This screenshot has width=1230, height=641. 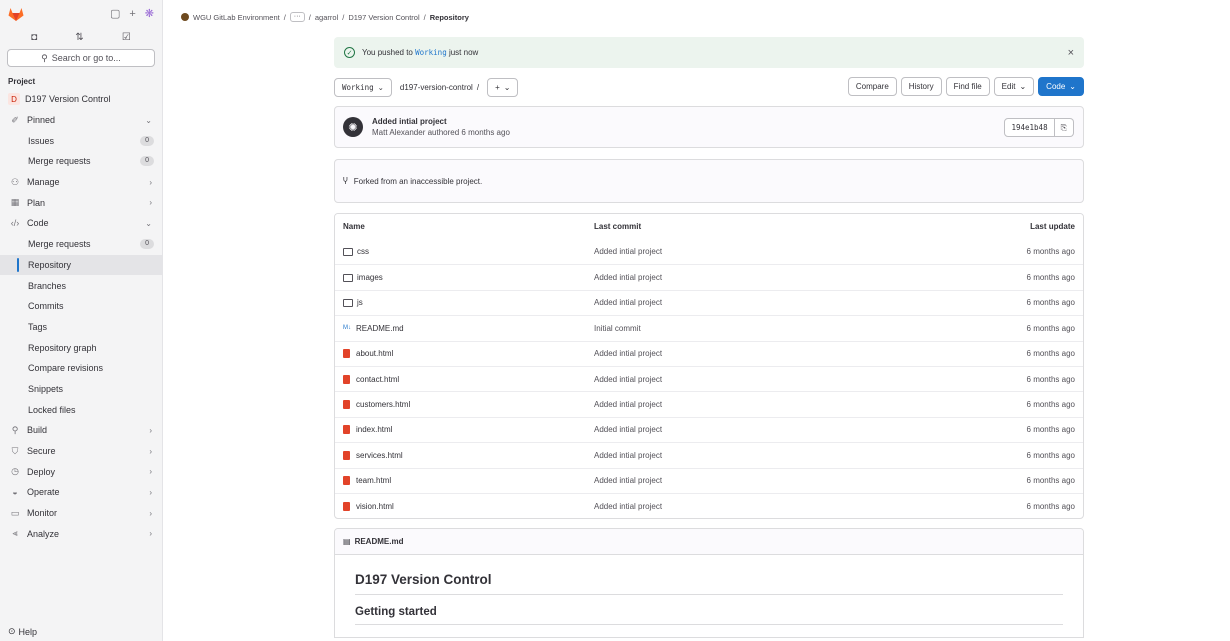 I want to click on sidebar-item-deploy: ◷ Deploy ›, so click(x=81, y=471).